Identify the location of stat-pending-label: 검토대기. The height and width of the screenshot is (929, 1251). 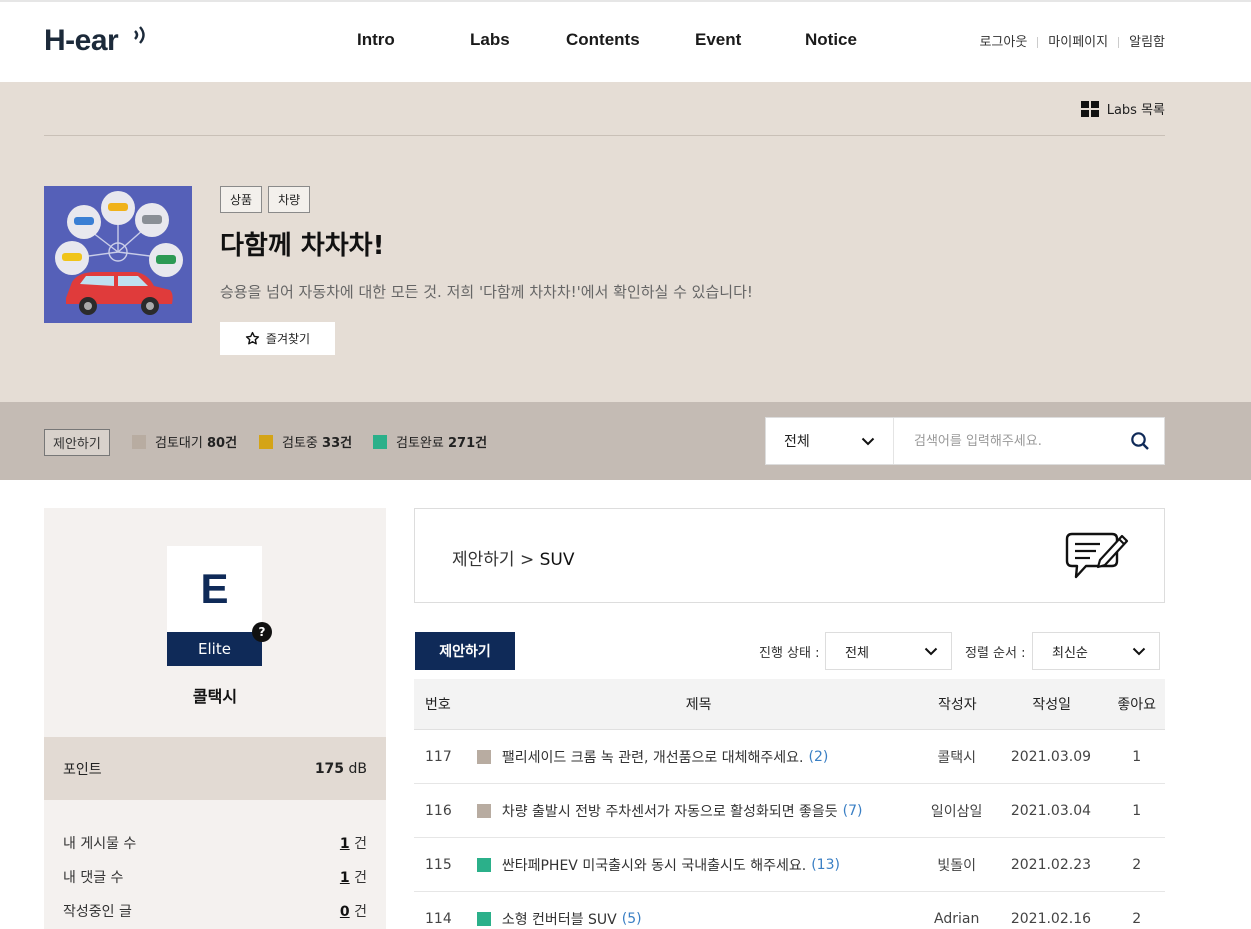
(179, 443).